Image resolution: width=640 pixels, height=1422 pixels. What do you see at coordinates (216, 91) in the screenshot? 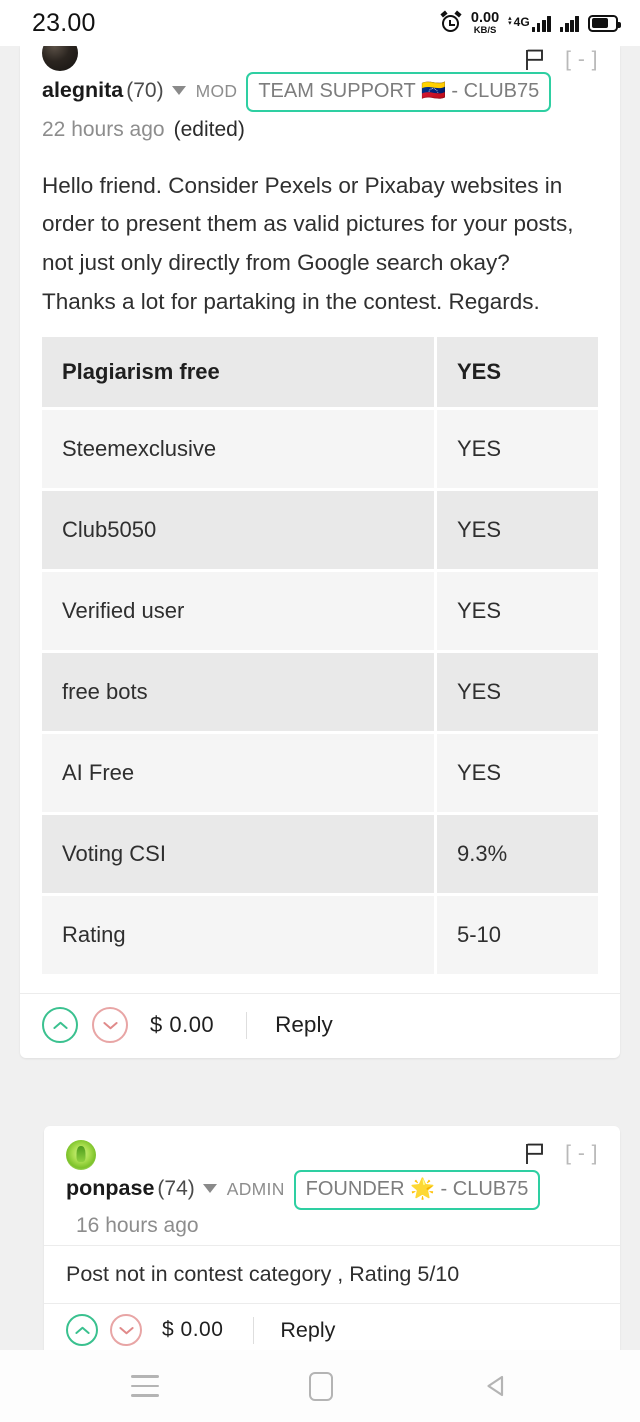
I see `author-role-badge: MOD` at bounding box center [216, 91].